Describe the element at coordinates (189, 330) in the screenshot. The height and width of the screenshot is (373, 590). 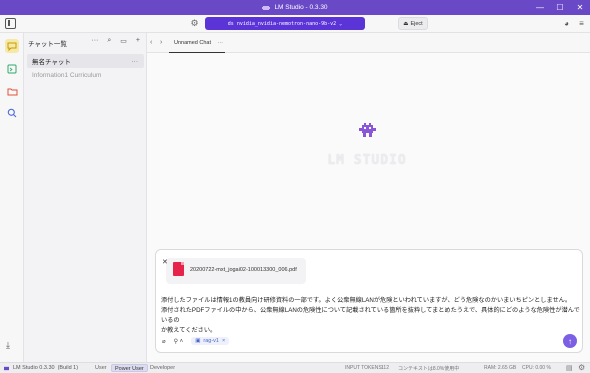
I see `message-line: か教えてください。` at that location.